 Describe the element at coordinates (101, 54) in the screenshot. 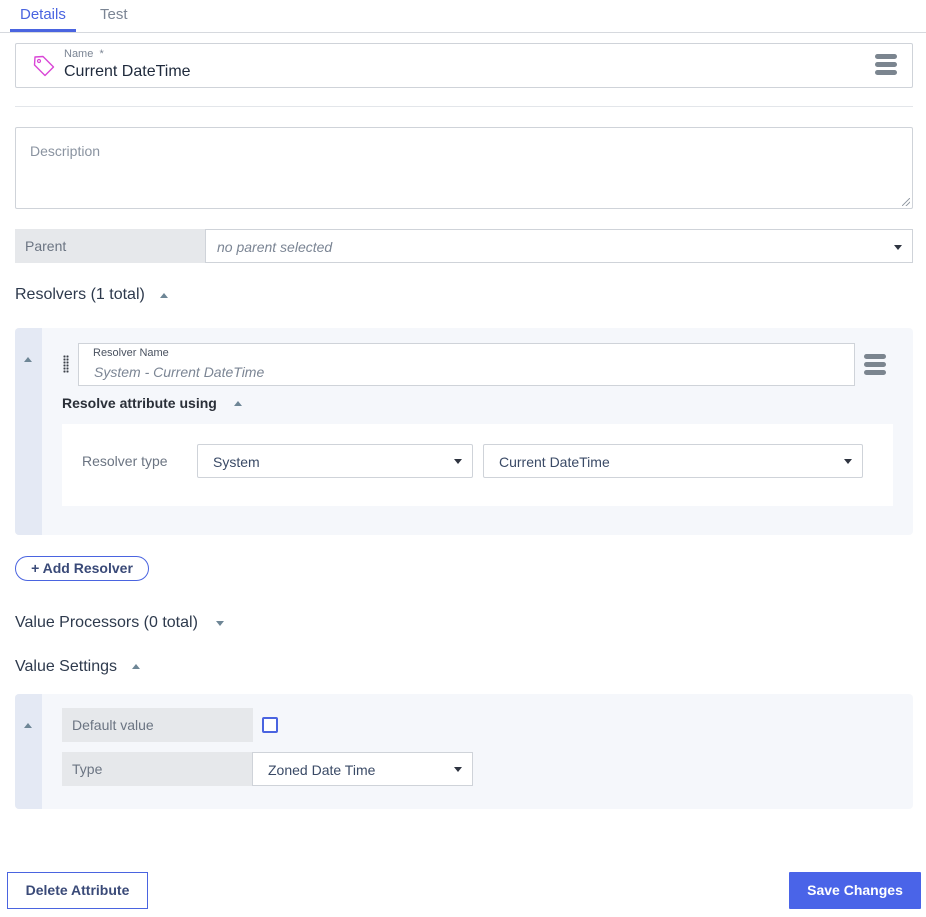

I see `required-marker: *` at that location.